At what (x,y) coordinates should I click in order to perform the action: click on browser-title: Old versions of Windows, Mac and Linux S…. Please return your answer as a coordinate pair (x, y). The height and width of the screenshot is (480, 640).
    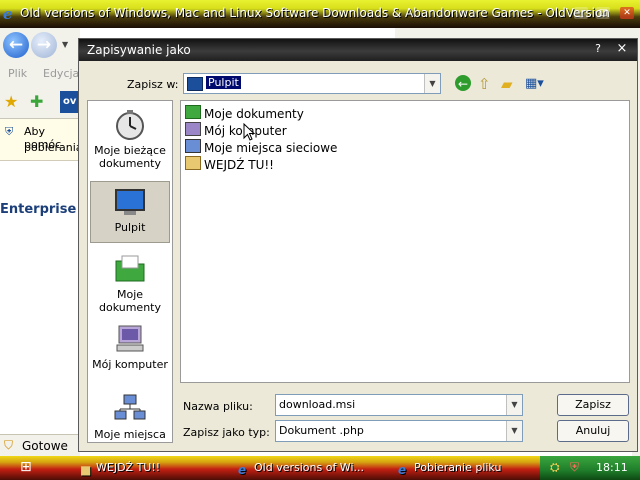
    Looking at the image, I should click on (315, 13).